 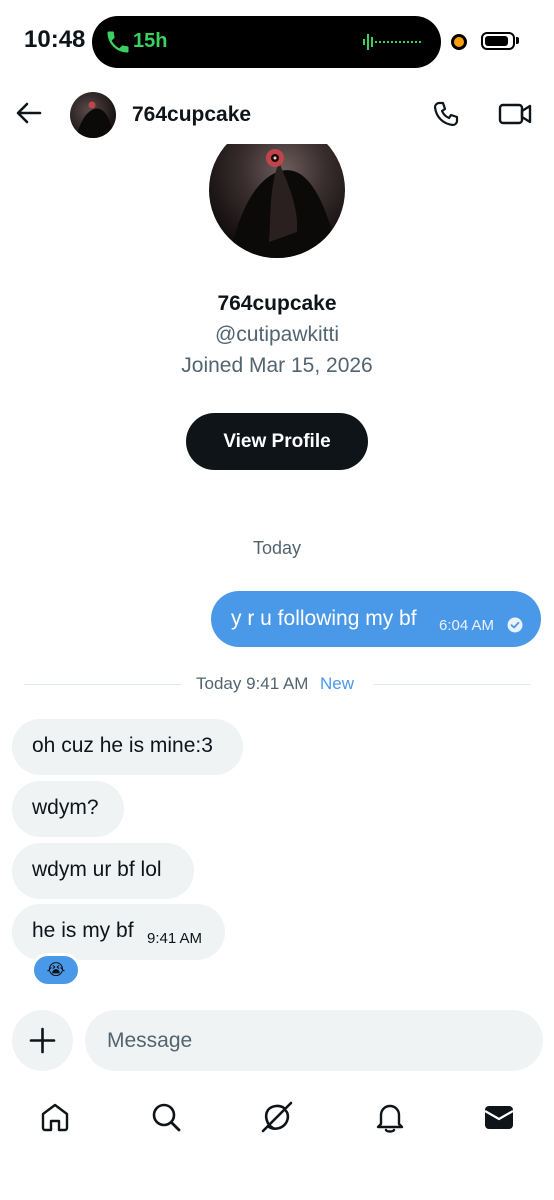 I want to click on incoming-message: he is my bf 9:41 AM, so click(x=118, y=932).